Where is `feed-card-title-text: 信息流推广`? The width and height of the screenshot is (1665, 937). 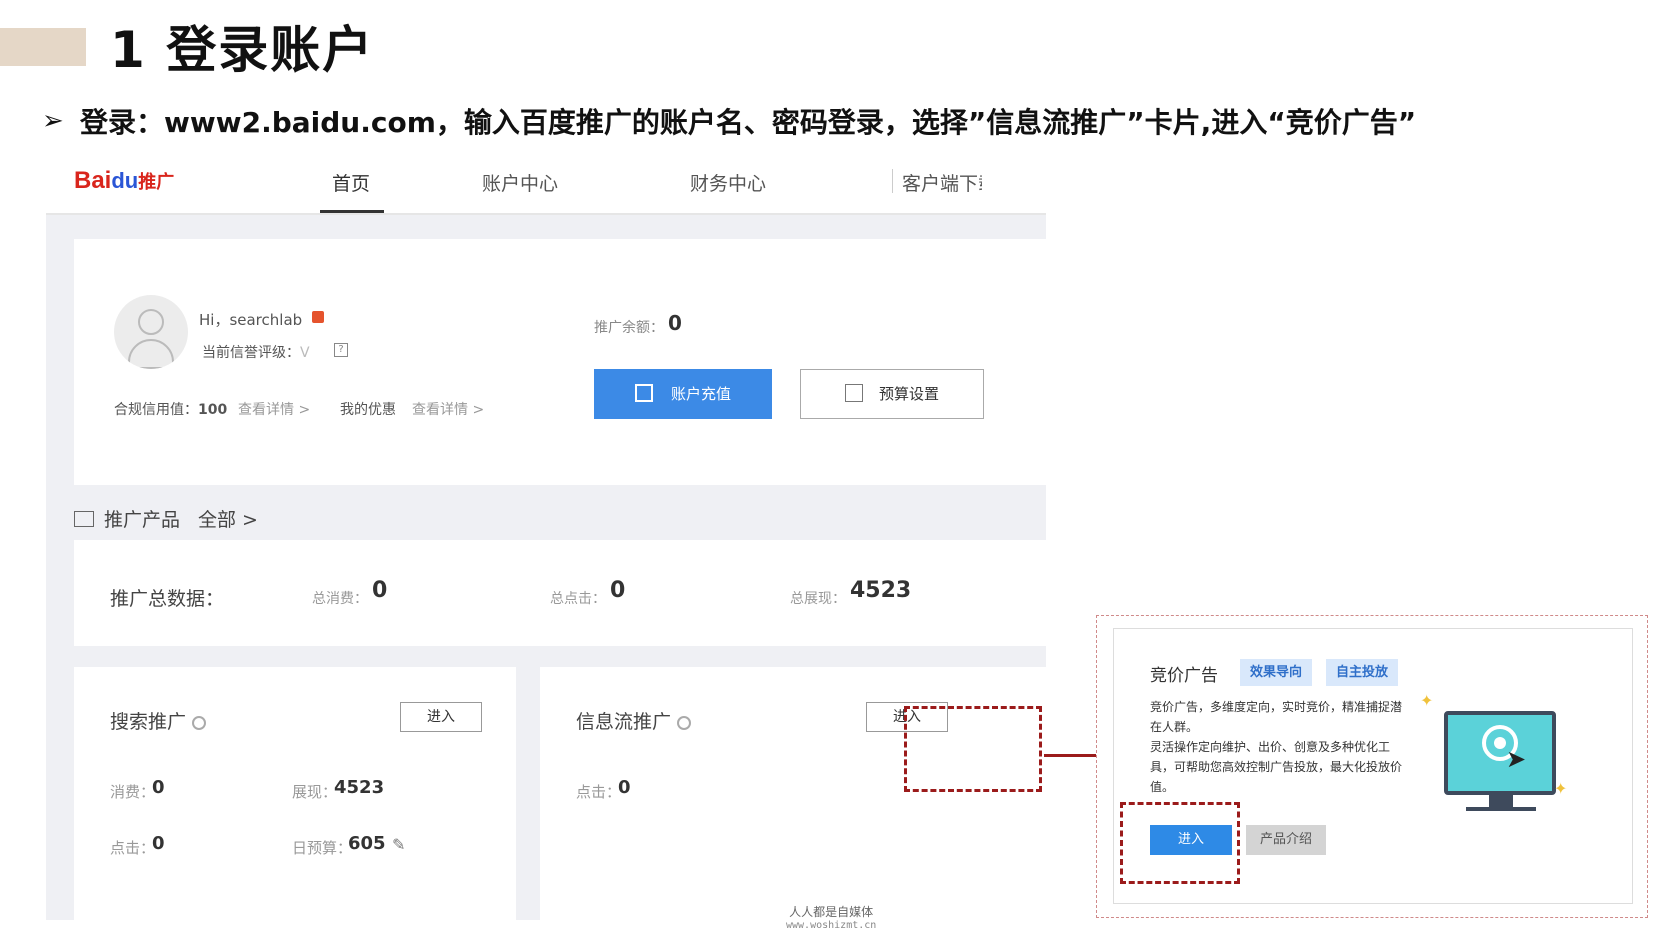 feed-card-title-text: 信息流推广 is located at coordinates (624, 722).